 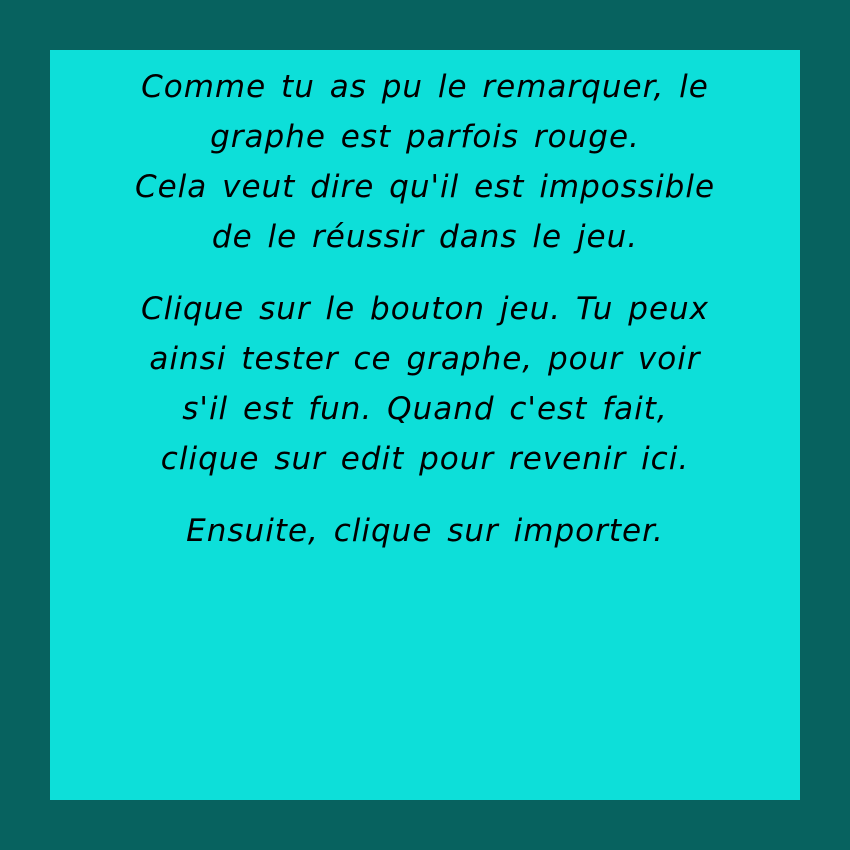 What do you see at coordinates (425, 137) in the screenshot?
I see `tutorial-text-line: graphe est parfois rouge.` at bounding box center [425, 137].